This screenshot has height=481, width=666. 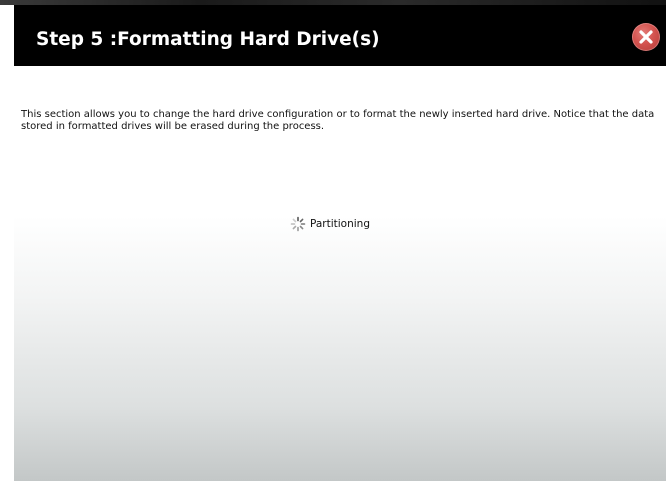 What do you see at coordinates (298, 224) in the screenshot?
I see `loading-spinner-icon` at bounding box center [298, 224].